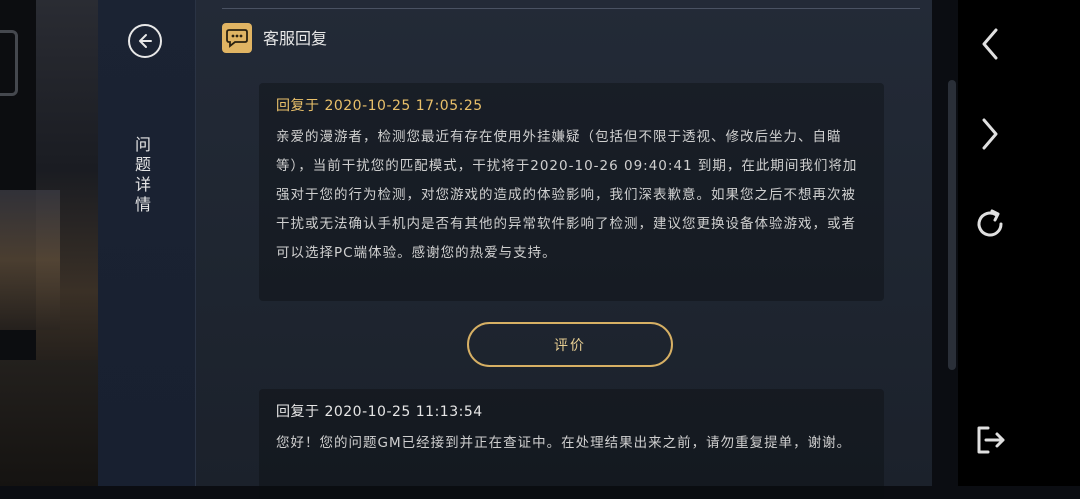 Image resolution: width=1080 pixels, height=499 pixels. I want to click on chevron-right-icon, so click(990, 134).